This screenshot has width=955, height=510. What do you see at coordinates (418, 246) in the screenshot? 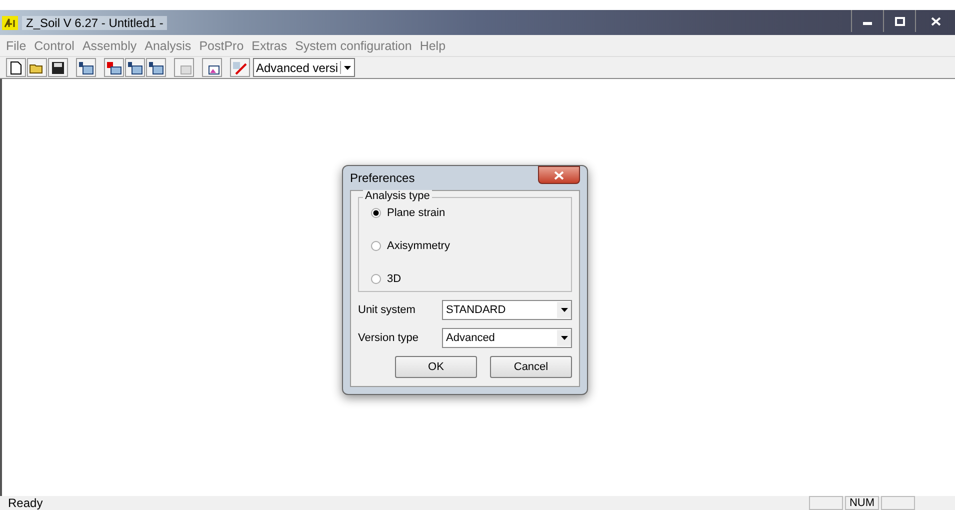
I see `radio-label: Axisymmetry` at bounding box center [418, 246].